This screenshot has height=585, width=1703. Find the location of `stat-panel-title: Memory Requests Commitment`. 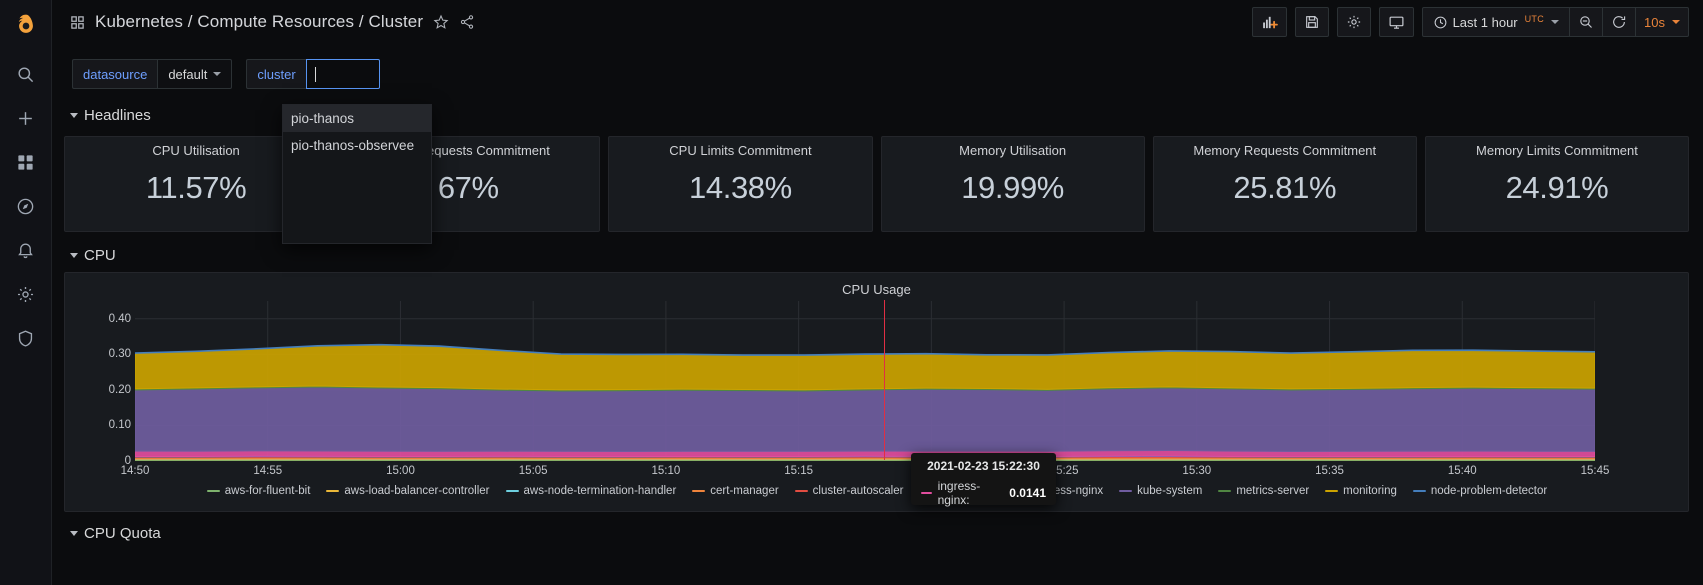

stat-panel-title: Memory Requests Commitment is located at coordinates (1285, 150).